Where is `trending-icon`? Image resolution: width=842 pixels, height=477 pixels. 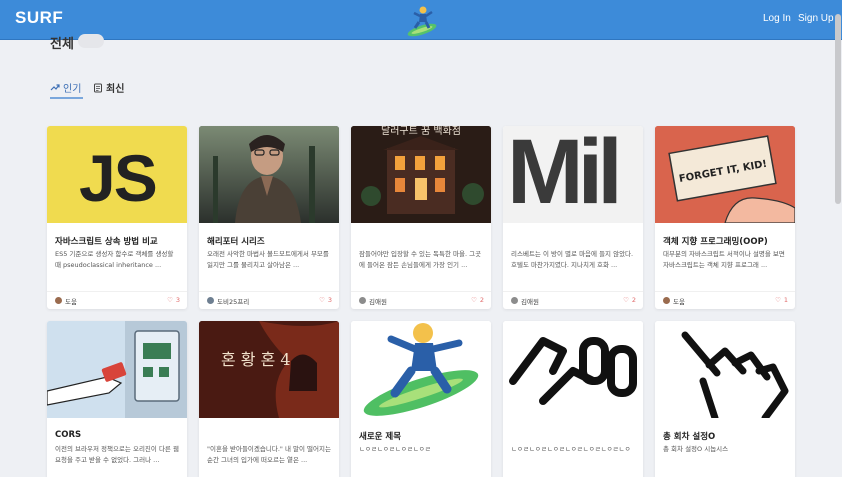 trending-icon is located at coordinates (55, 86).